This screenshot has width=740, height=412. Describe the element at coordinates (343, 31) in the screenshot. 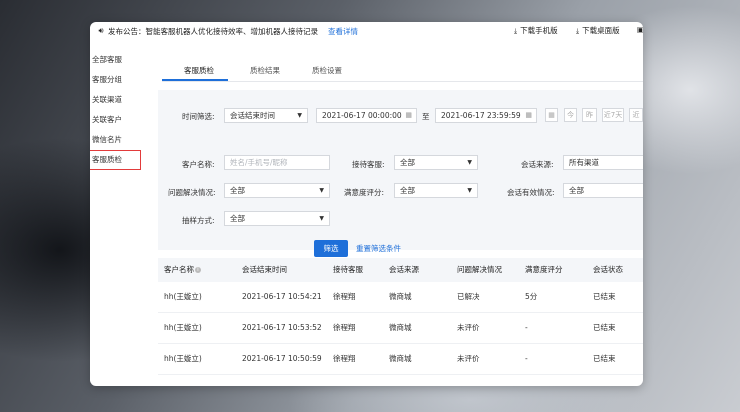

I see `view-details-link: 查看详情` at that location.